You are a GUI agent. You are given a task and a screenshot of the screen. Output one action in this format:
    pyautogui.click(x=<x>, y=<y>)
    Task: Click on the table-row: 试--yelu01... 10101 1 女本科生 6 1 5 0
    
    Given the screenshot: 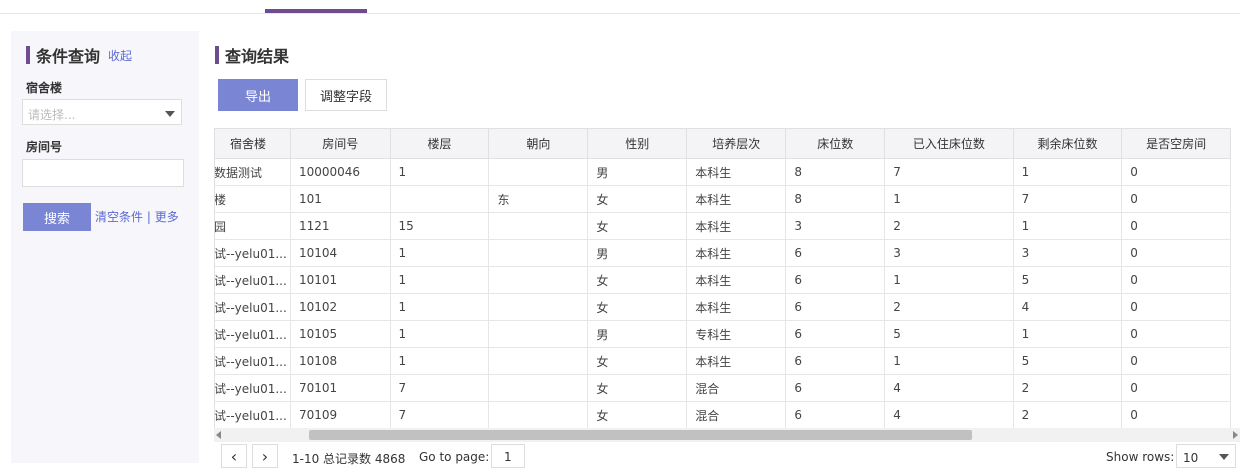 What is the action you would take?
    pyautogui.click(x=723, y=280)
    